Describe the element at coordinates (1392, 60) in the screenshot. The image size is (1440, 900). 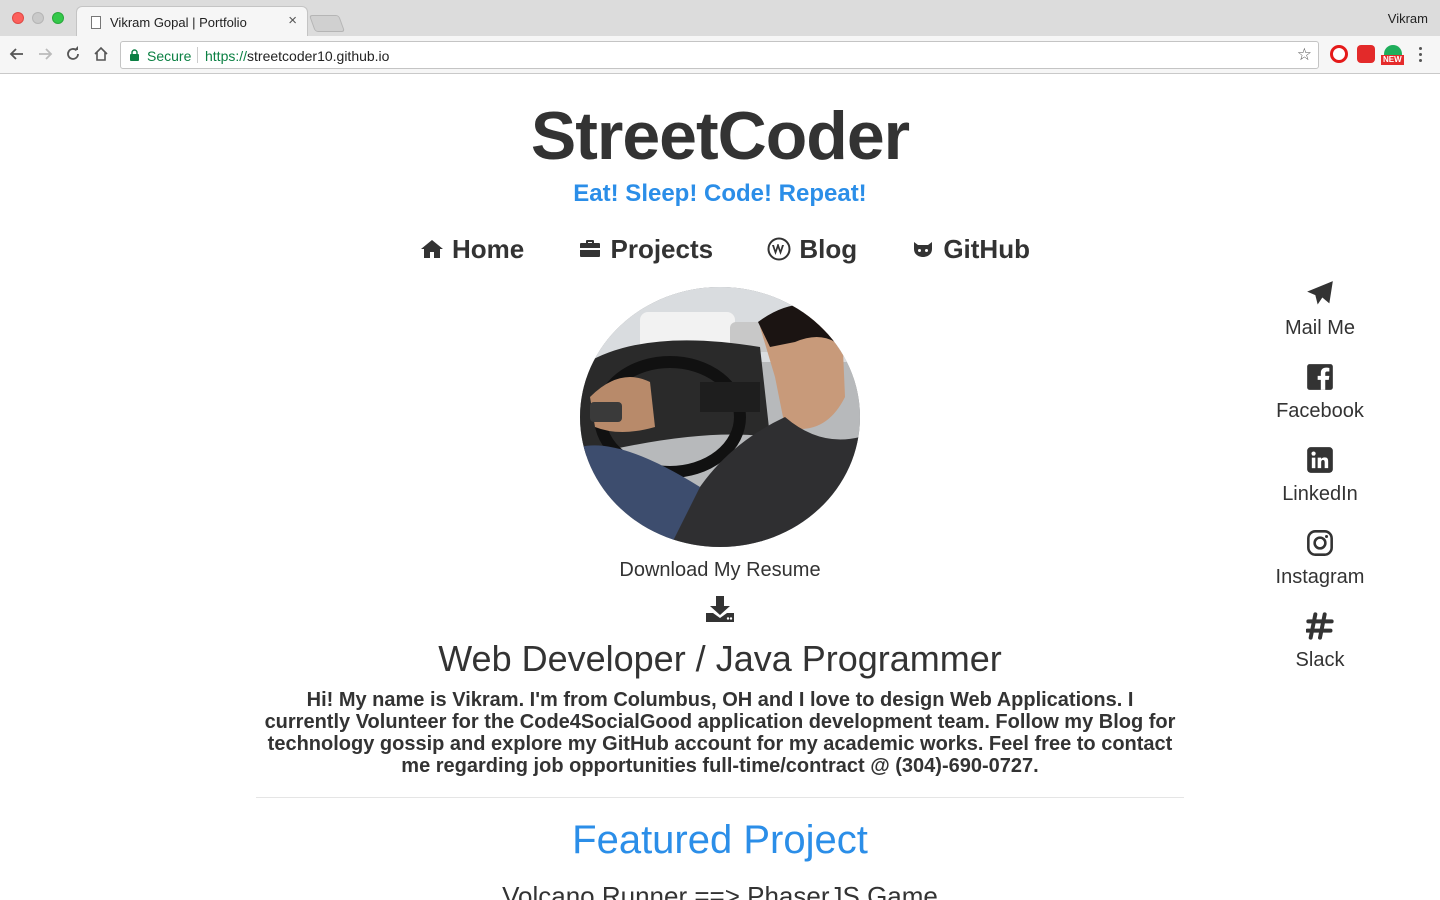
I see `new-badge: NEW` at that location.